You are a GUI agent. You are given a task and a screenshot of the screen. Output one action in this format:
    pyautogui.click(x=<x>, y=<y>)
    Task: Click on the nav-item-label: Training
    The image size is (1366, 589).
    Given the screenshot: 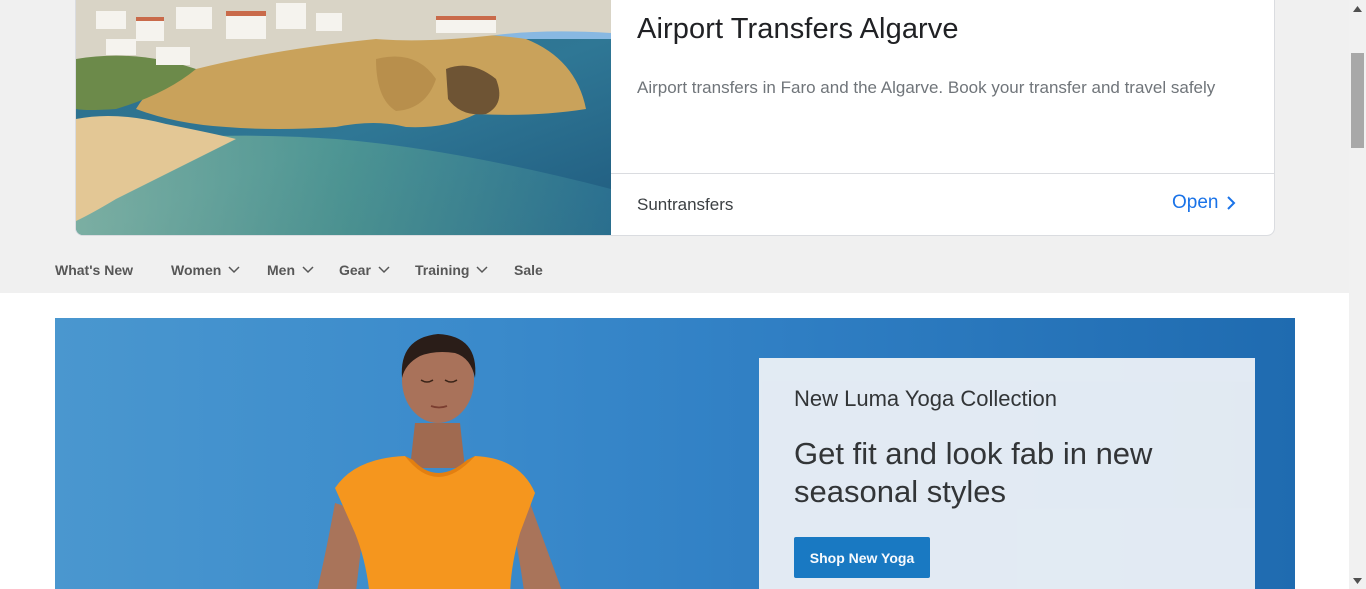 What is the action you would take?
    pyautogui.click(x=442, y=270)
    